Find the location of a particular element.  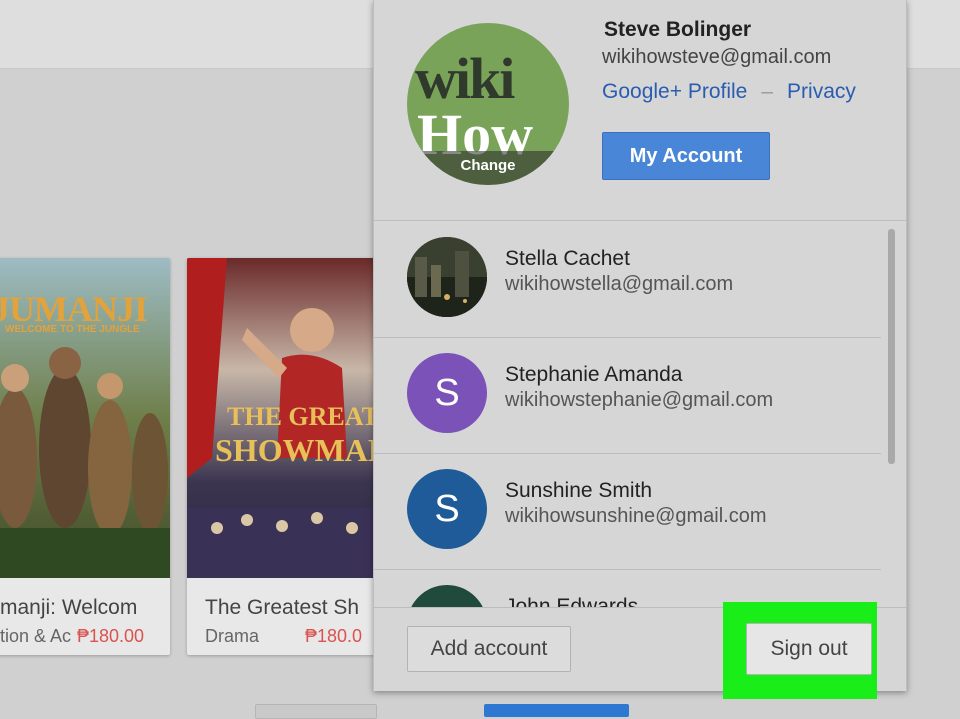

google-plus-profile-link: Google+ Profile is located at coordinates (674, 91).